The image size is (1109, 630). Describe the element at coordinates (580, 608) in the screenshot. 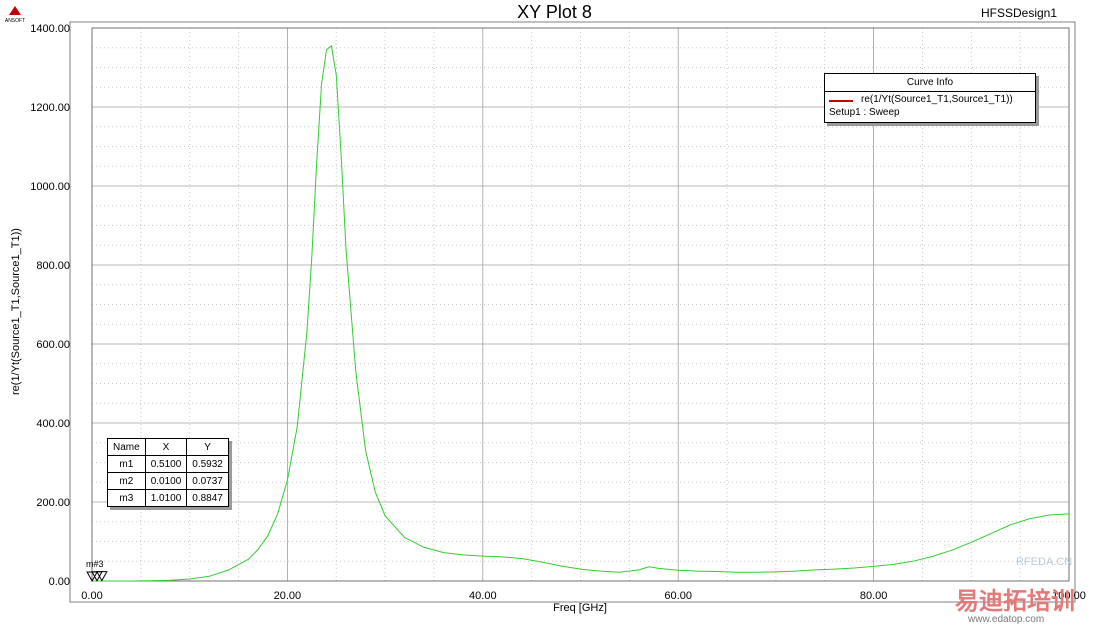

I see `x-axis-title: Freq [GHz]` at that location.